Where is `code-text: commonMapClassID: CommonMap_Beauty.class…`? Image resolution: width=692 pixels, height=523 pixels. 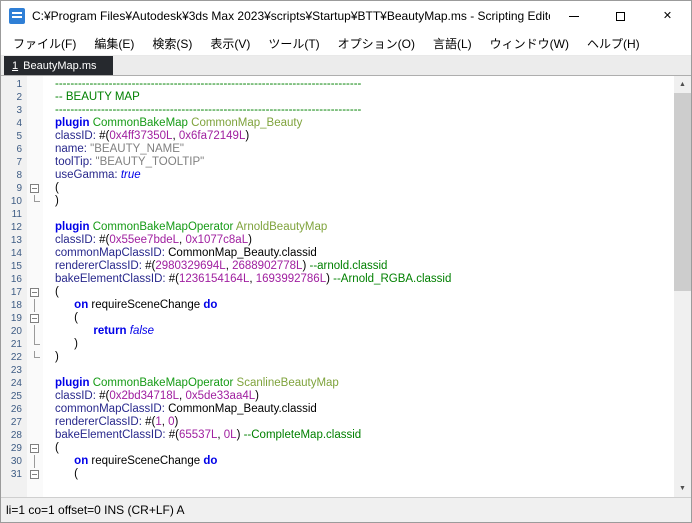 code-text: commonMapClassID: CommonMap_Beauty.class… is located at coordinates (186, 409).